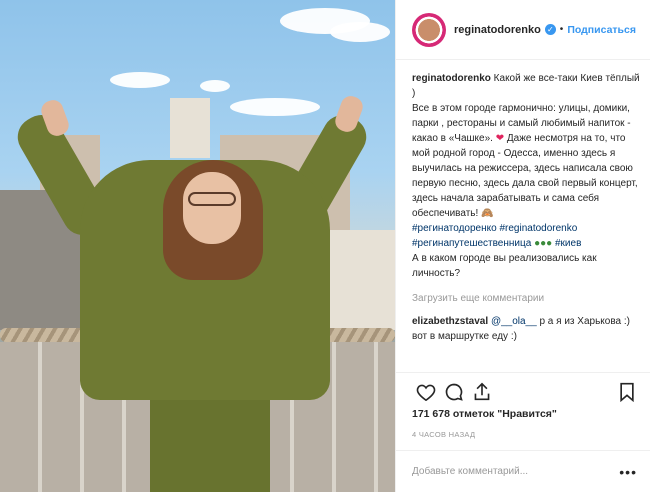 The height and width of the screenshot is (492, 650). I want to click on post-header: reginatodorenko ✓ • Подписаться, so click(523, 30).